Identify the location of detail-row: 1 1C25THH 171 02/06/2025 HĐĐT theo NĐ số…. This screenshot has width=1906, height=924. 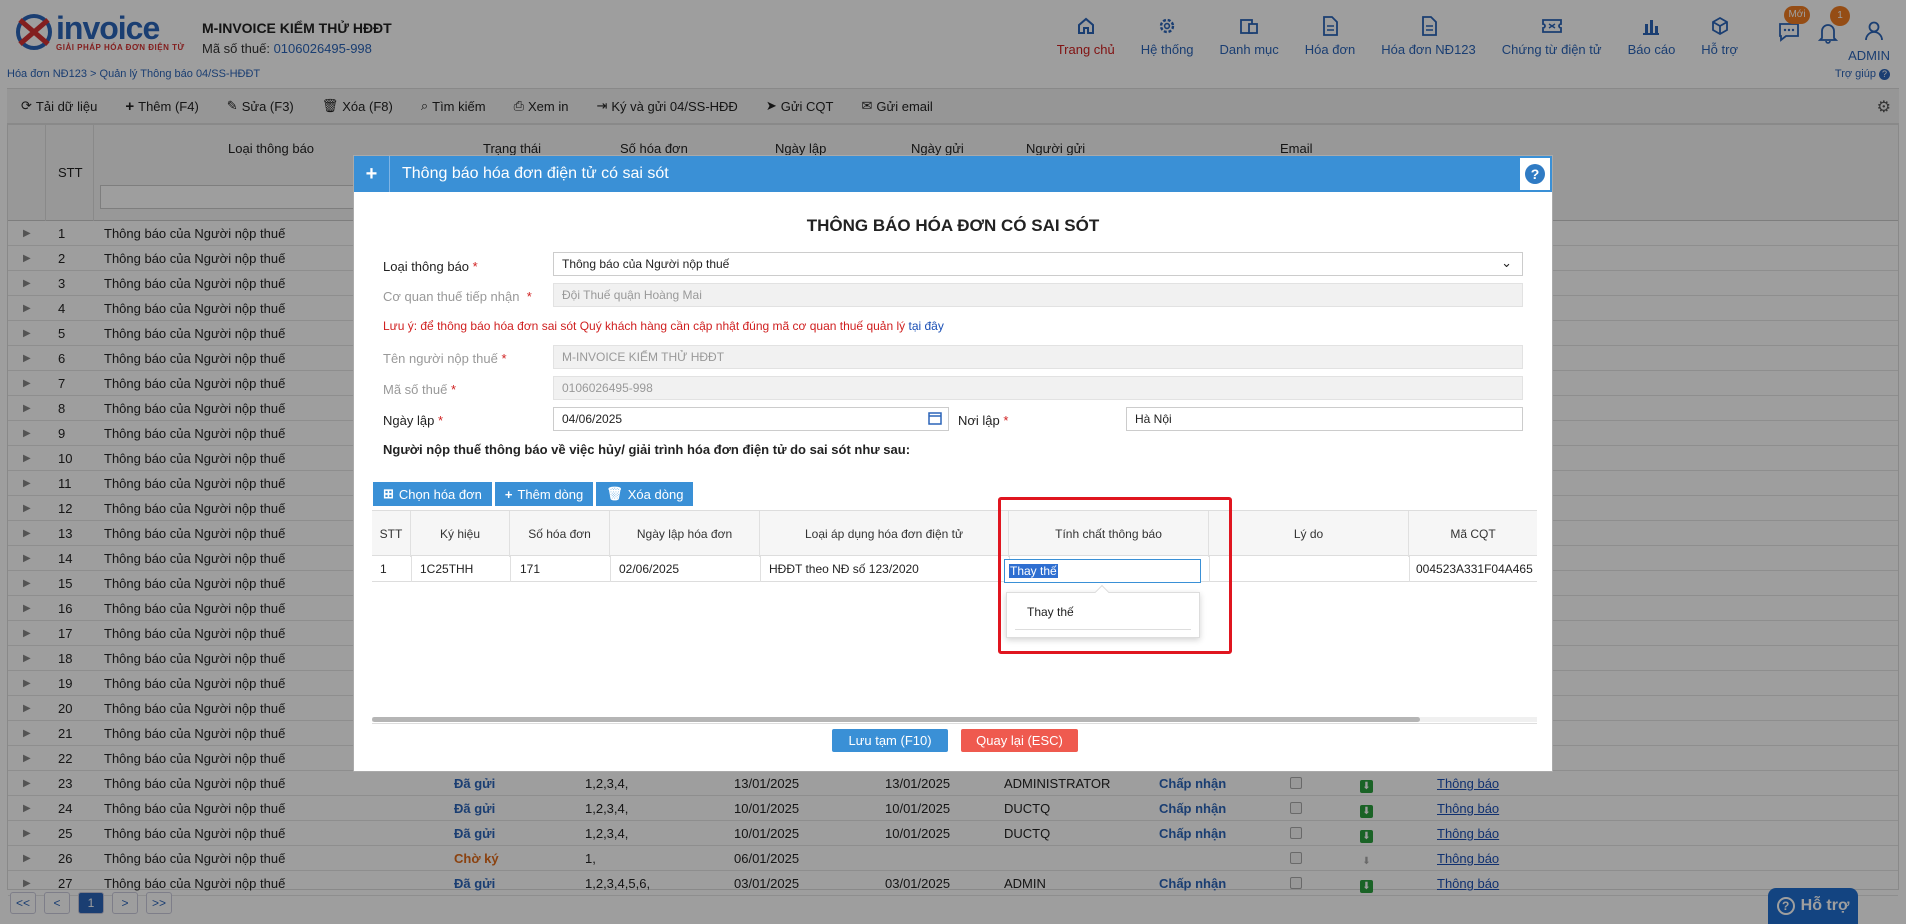
(954, 569).